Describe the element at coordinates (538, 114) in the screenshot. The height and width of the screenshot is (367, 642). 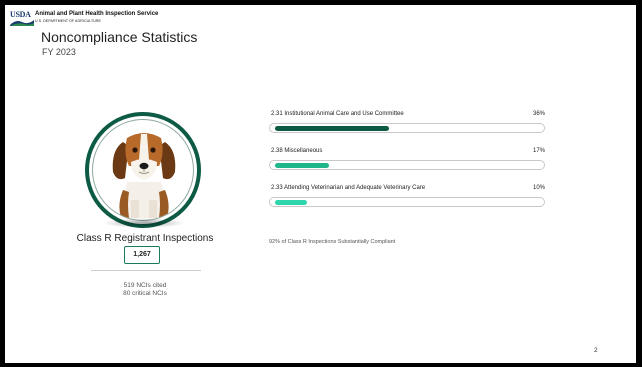
I see `stat-percent: 36%` at that location.